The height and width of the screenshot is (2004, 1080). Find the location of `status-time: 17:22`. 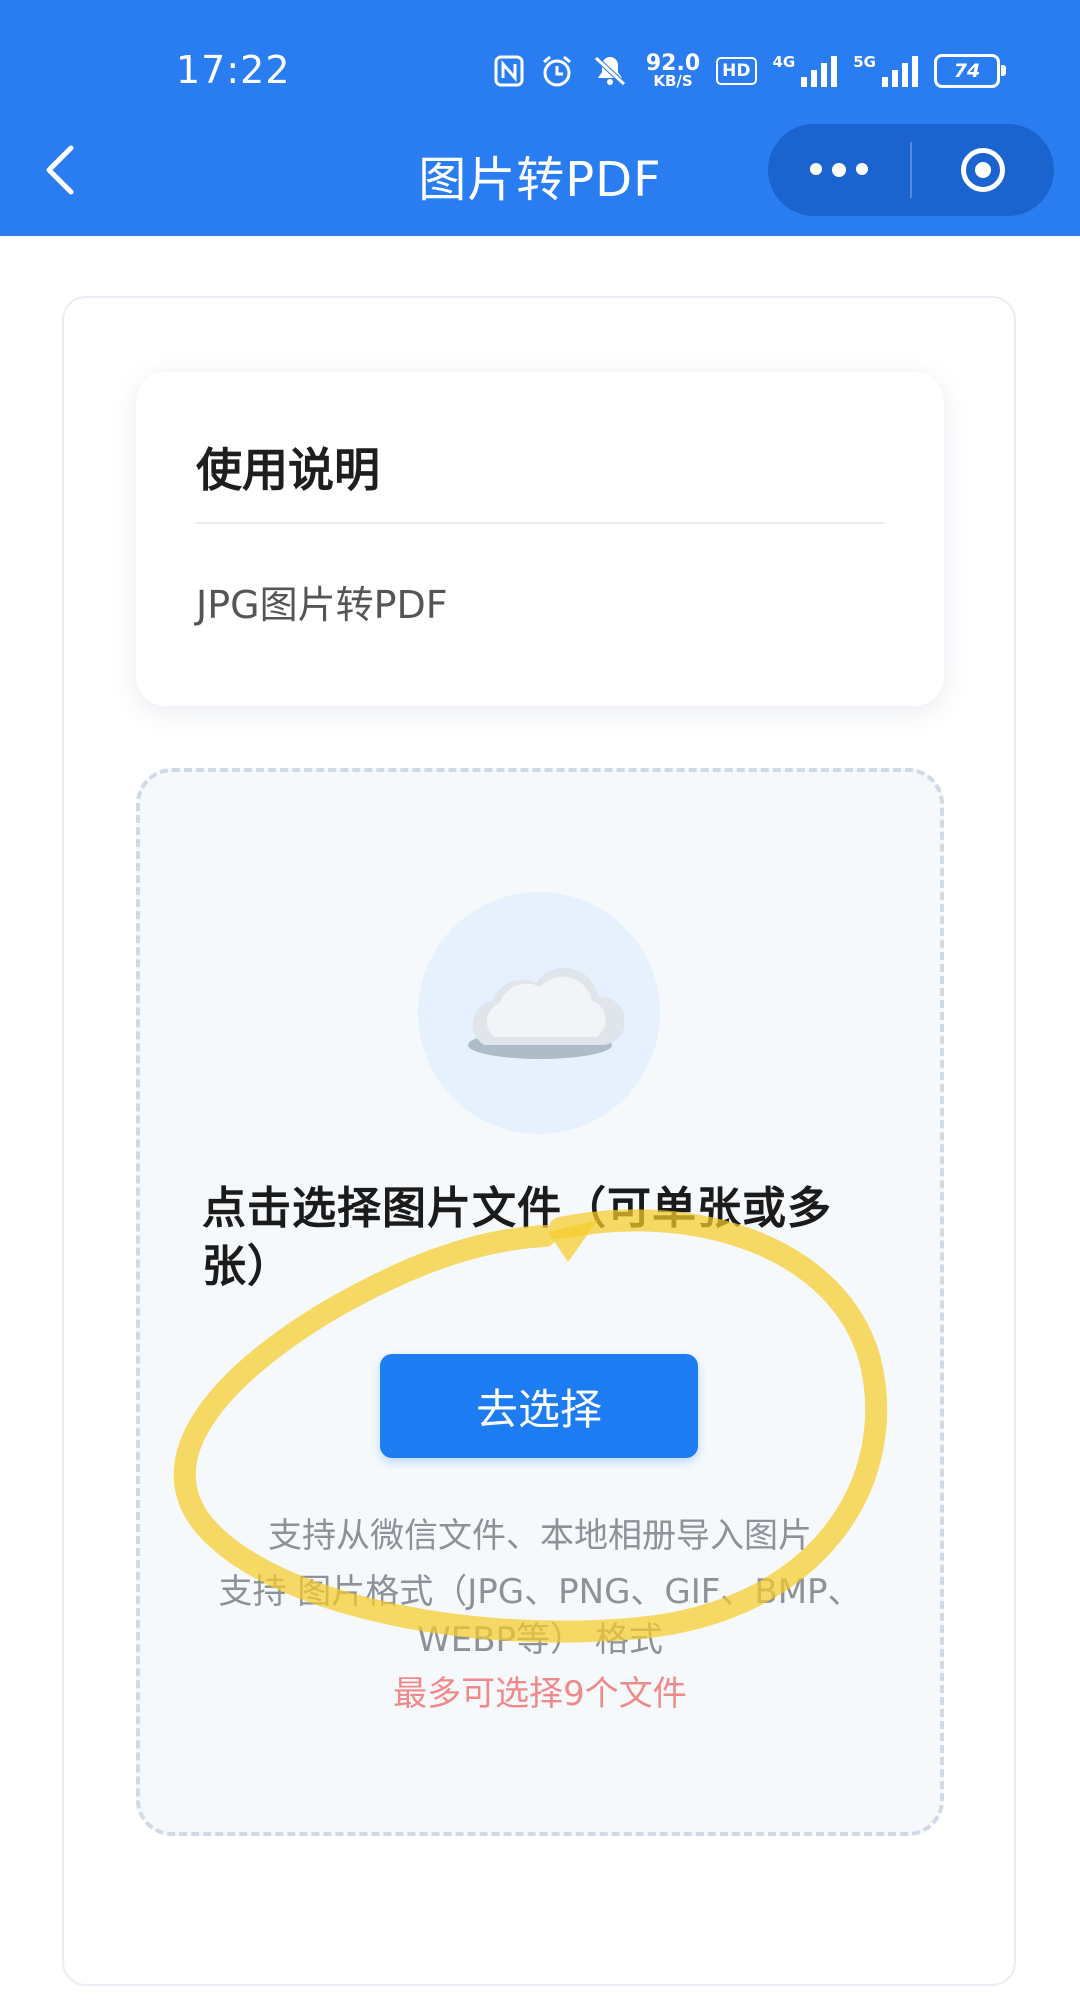

status-time: 17:22 is located at coordinates (233, 70).